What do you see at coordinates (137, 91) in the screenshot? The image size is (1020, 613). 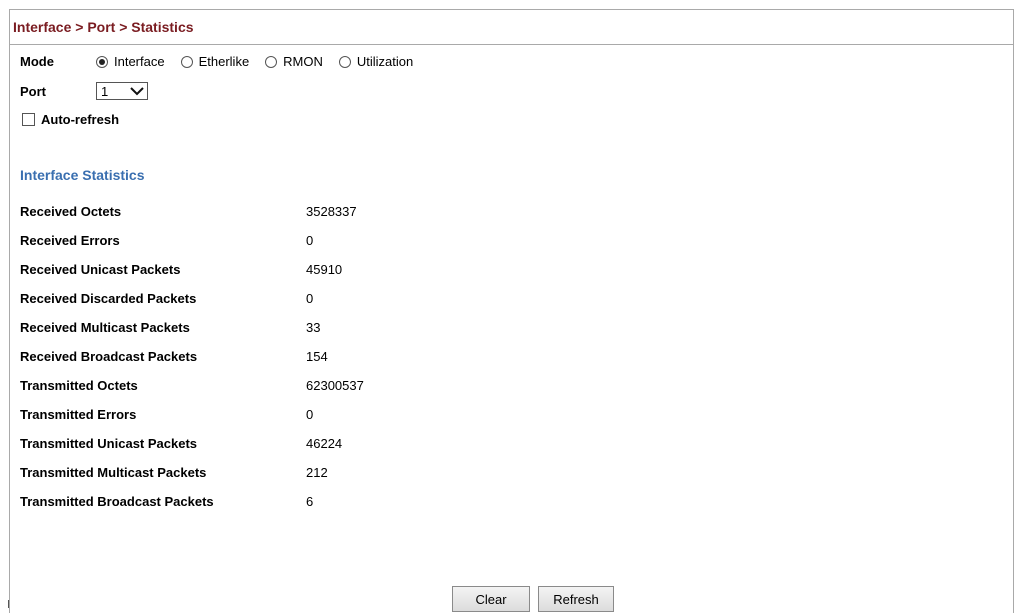 I see `chevron-down-icon` at bounding box center [137, 91].